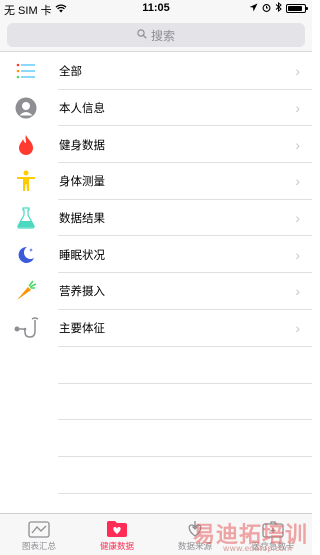 The image size is (320, 555). What do you see at coordinates (82, 109) in the screenshot?
I see `category-label: 本人信息` at bounding box center [82, 109].